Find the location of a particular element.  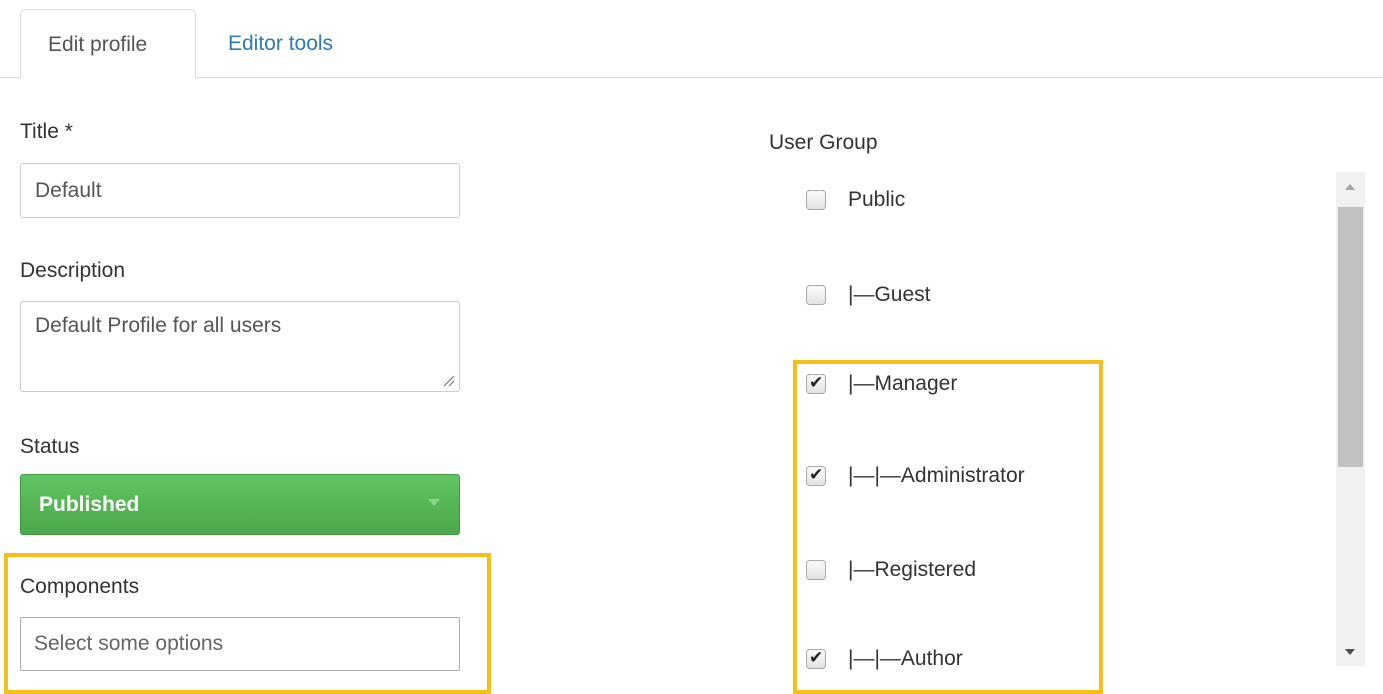

group-list-scrollbar is located at coordinates (1350, 419).